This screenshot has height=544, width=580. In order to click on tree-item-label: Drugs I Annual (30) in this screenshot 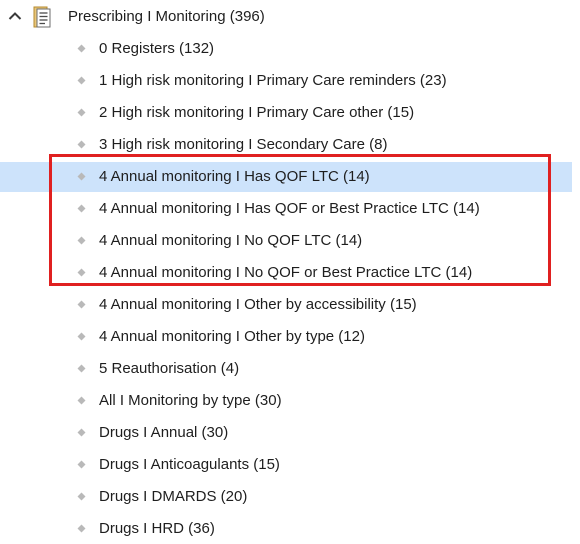, I will do `click(164, 432)`.